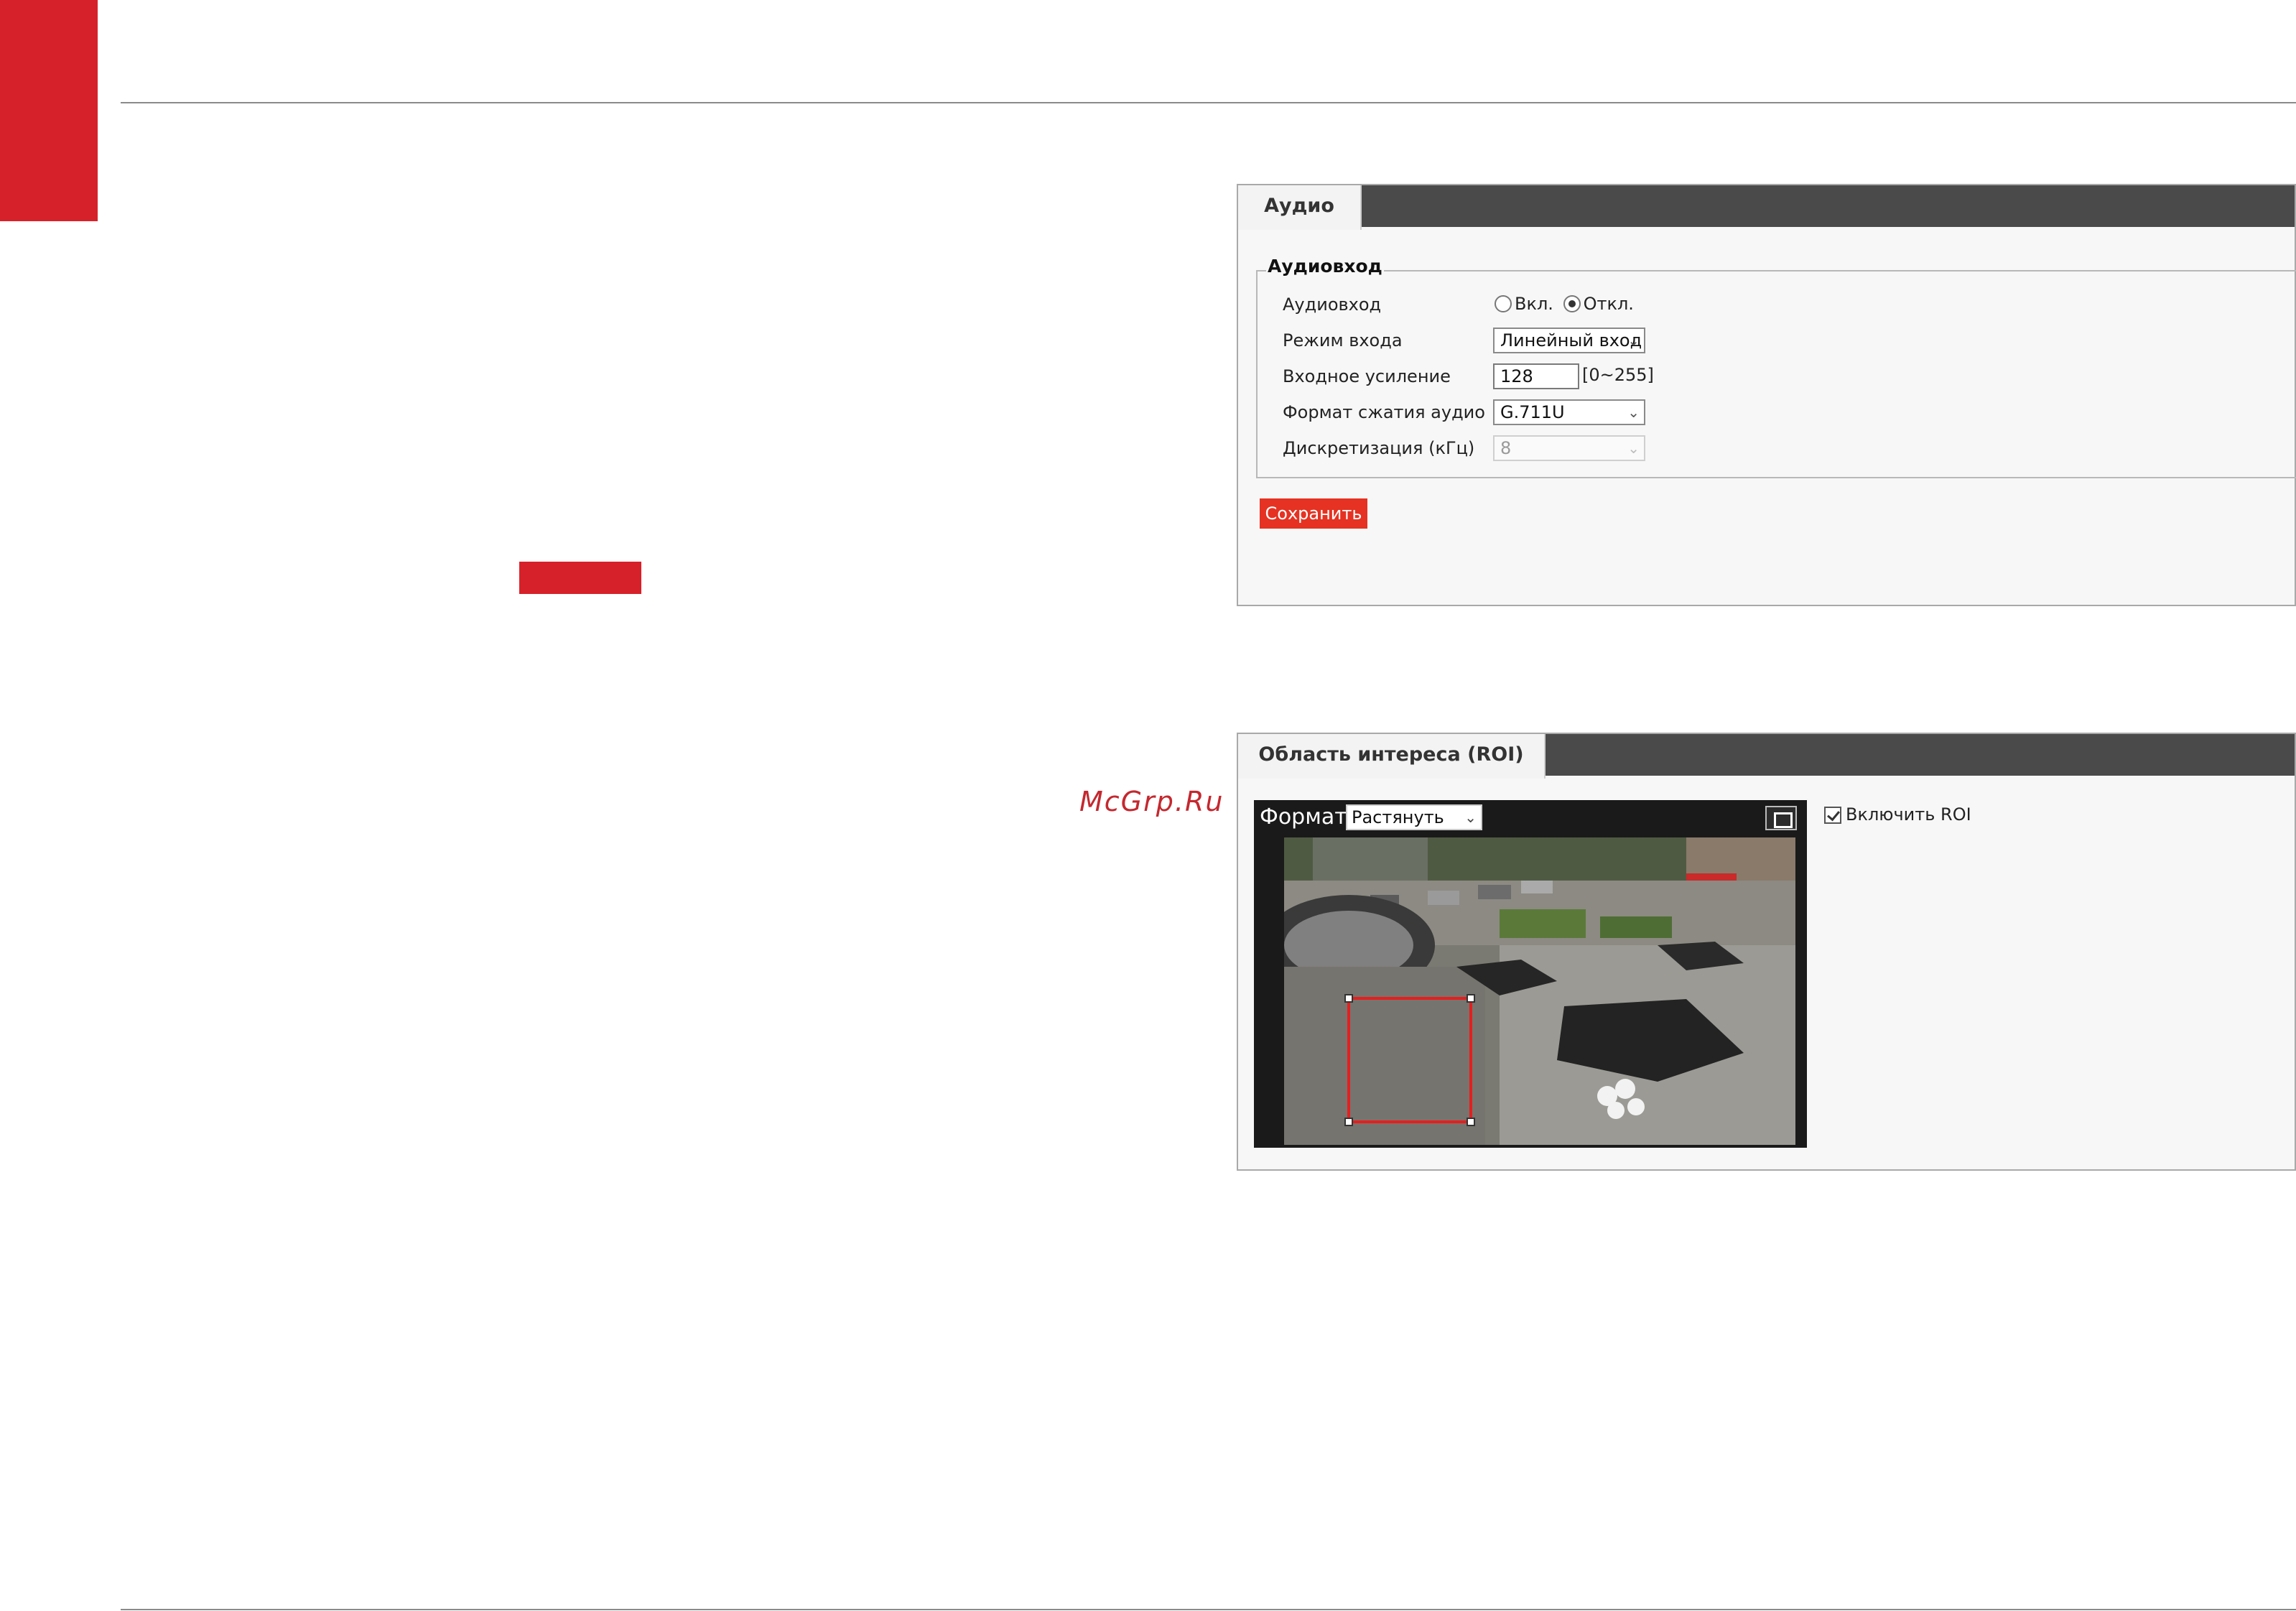 This screenshot has width=2296, height=1611. I want to click on roi-selection-box, so click(1410, 1060).